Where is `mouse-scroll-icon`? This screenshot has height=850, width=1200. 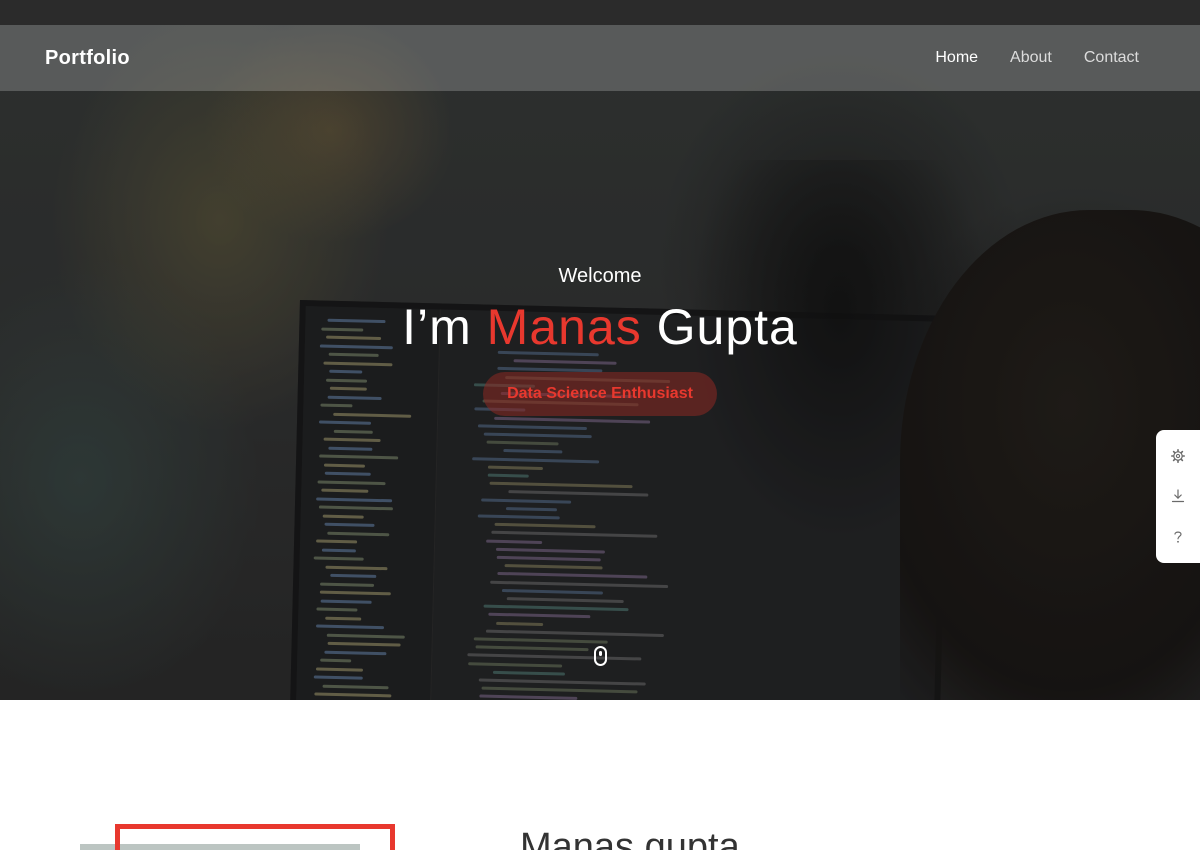 mouse-scroll-icon is located at coordinates (600, 656).